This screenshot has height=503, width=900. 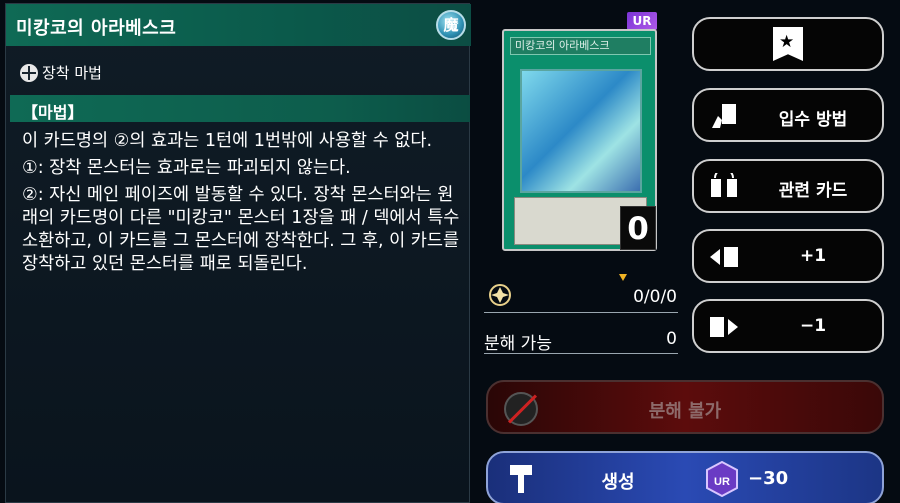 I want to click on acquire-method-label: 입수 방법, so click(x=813, y=120).